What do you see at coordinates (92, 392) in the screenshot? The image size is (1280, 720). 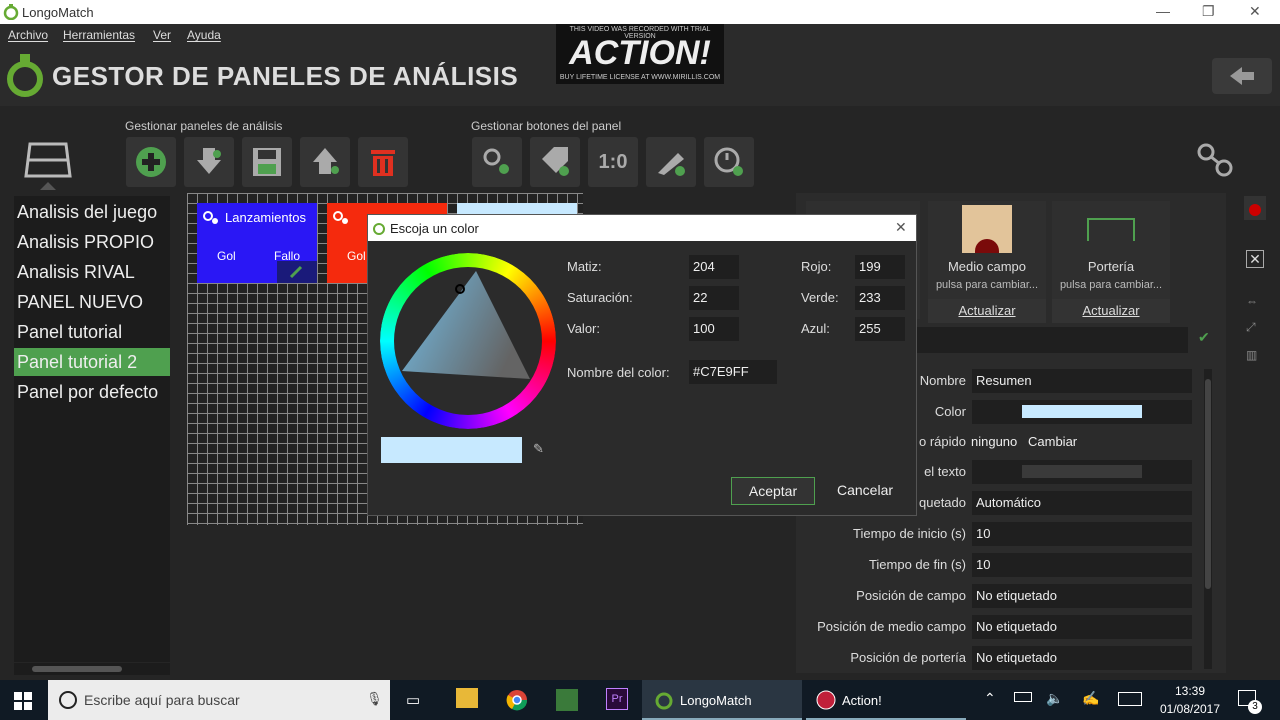 I see `dashboard-item: Panel por defecto` at bounding box center [92, 392].